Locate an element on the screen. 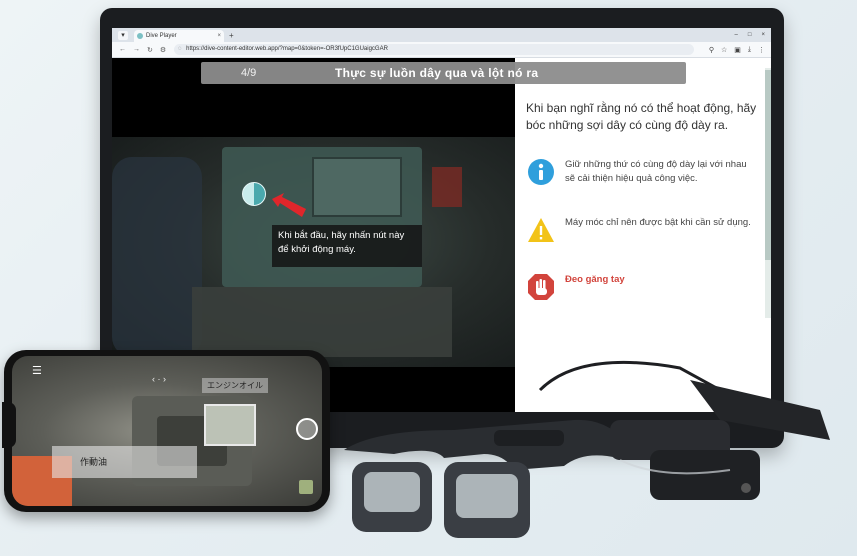 The width and height of the screenshot is (857, 556). minimize-button: – is located at coordinates (736, 35).